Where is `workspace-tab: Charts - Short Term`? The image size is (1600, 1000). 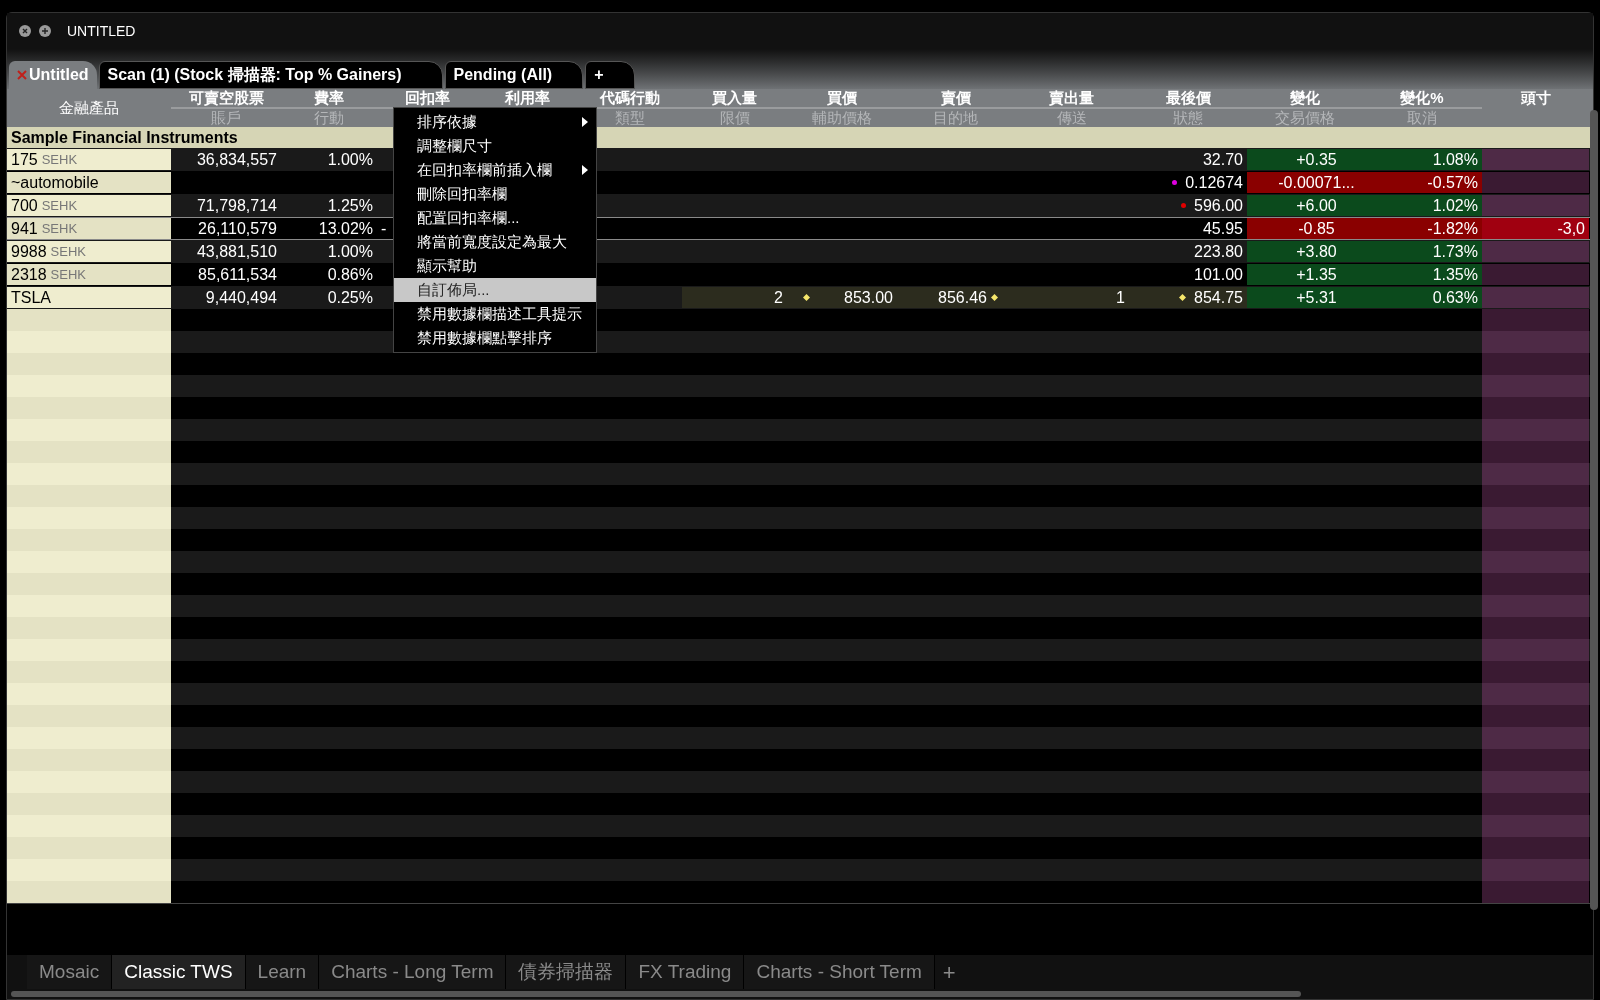
workspace-tab: Charts - Short Term is located at coordinates (839, 972).